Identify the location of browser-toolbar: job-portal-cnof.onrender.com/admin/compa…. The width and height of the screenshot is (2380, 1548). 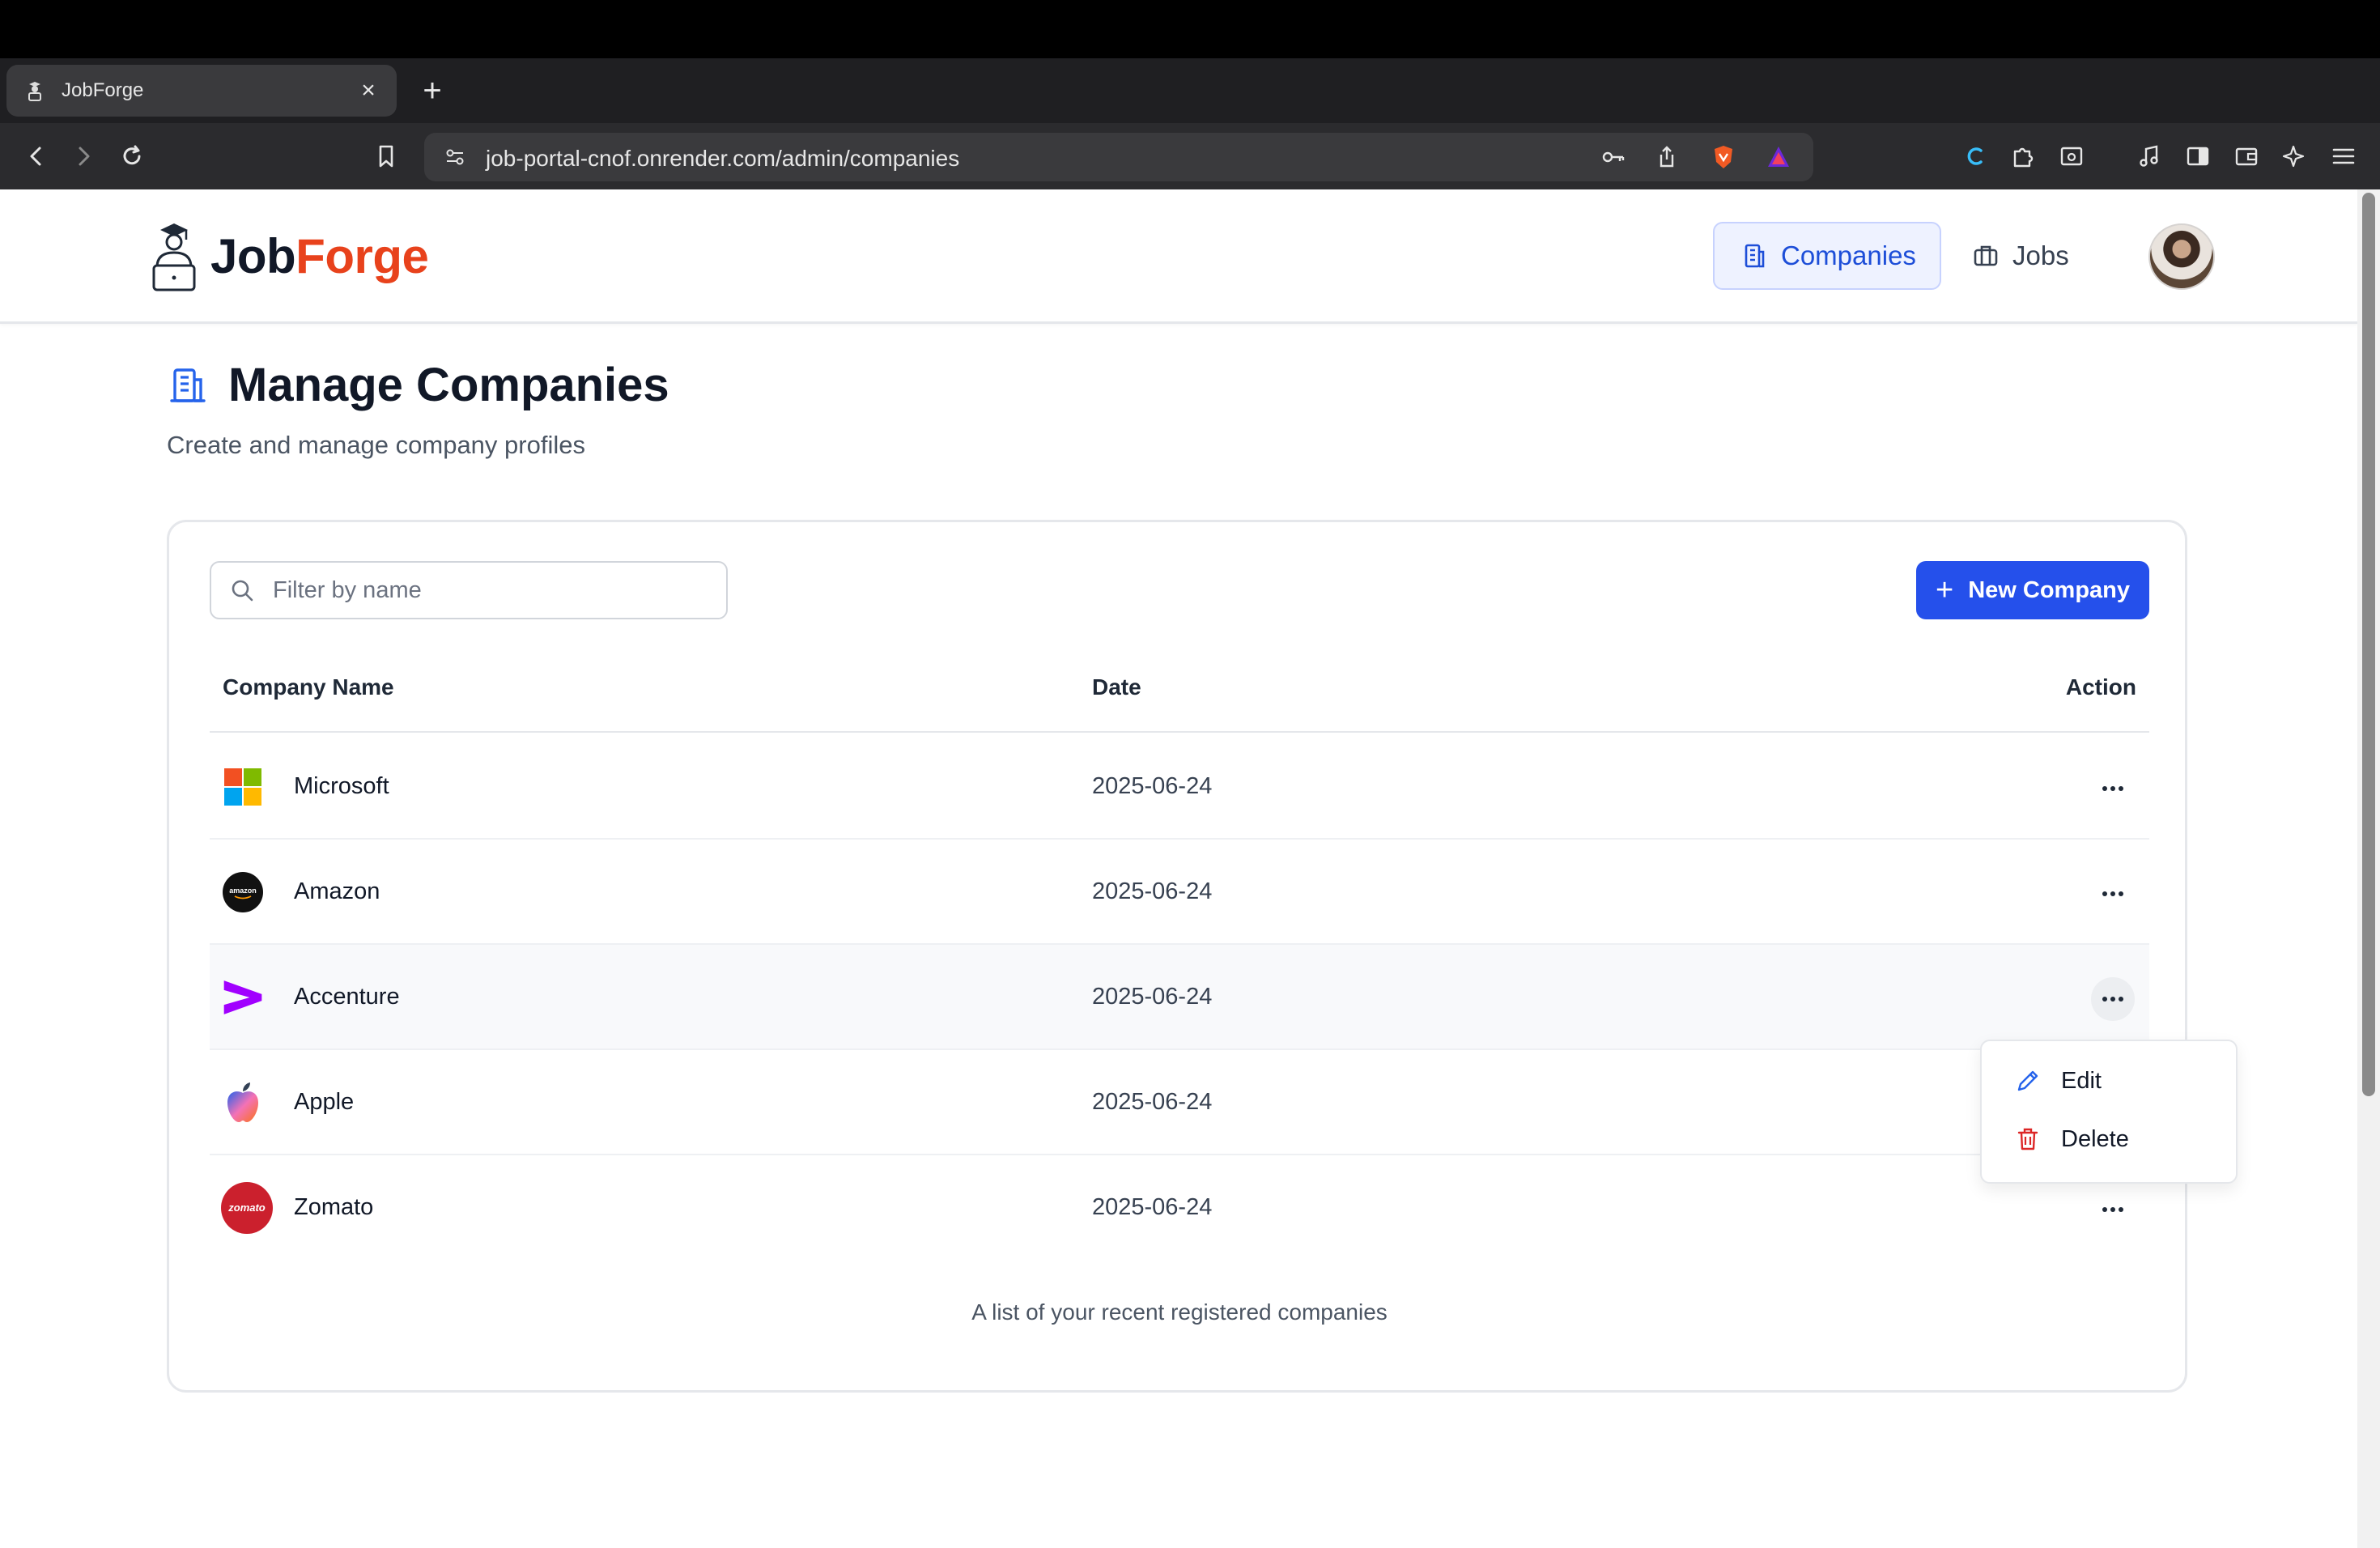
(1190, 156).